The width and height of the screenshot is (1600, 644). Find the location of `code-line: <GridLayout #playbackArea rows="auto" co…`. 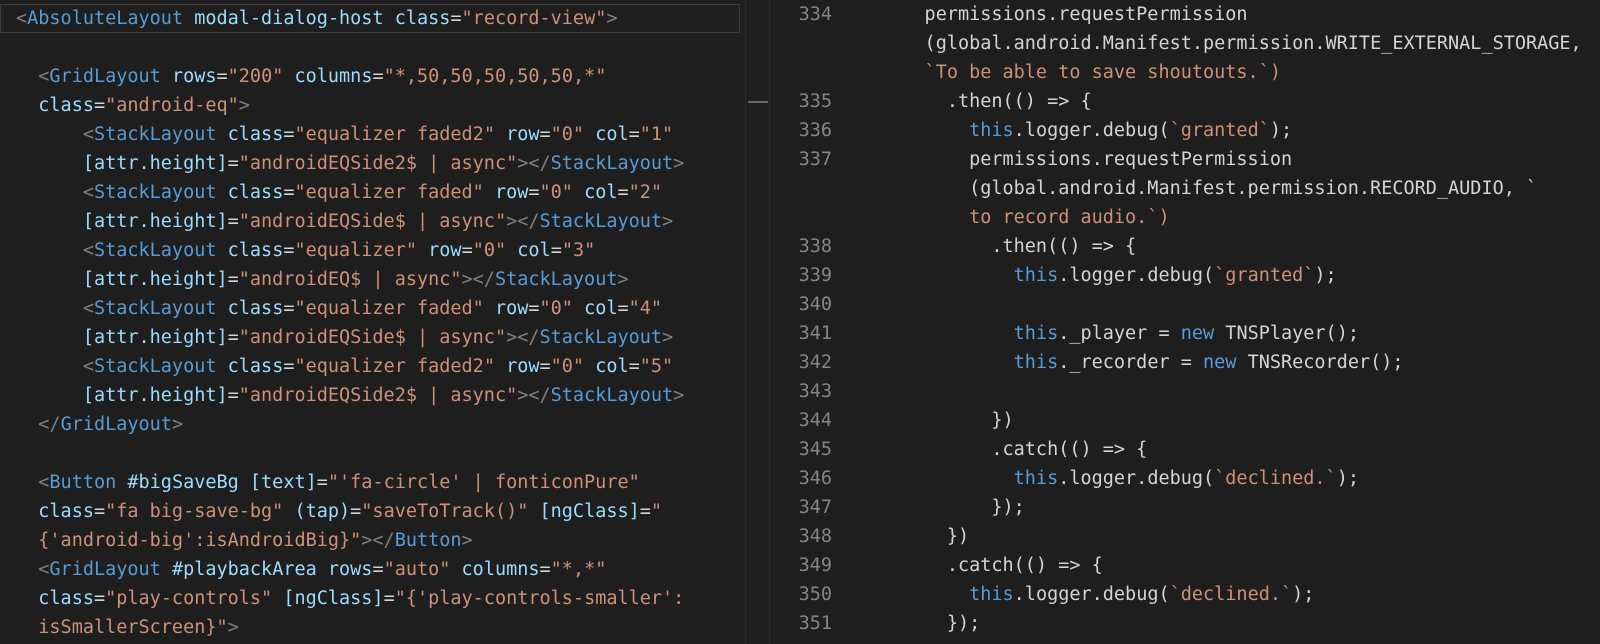

code-line: <GridLayout #playbackArea rows="auto" co… is located at coordinates (311, 569).